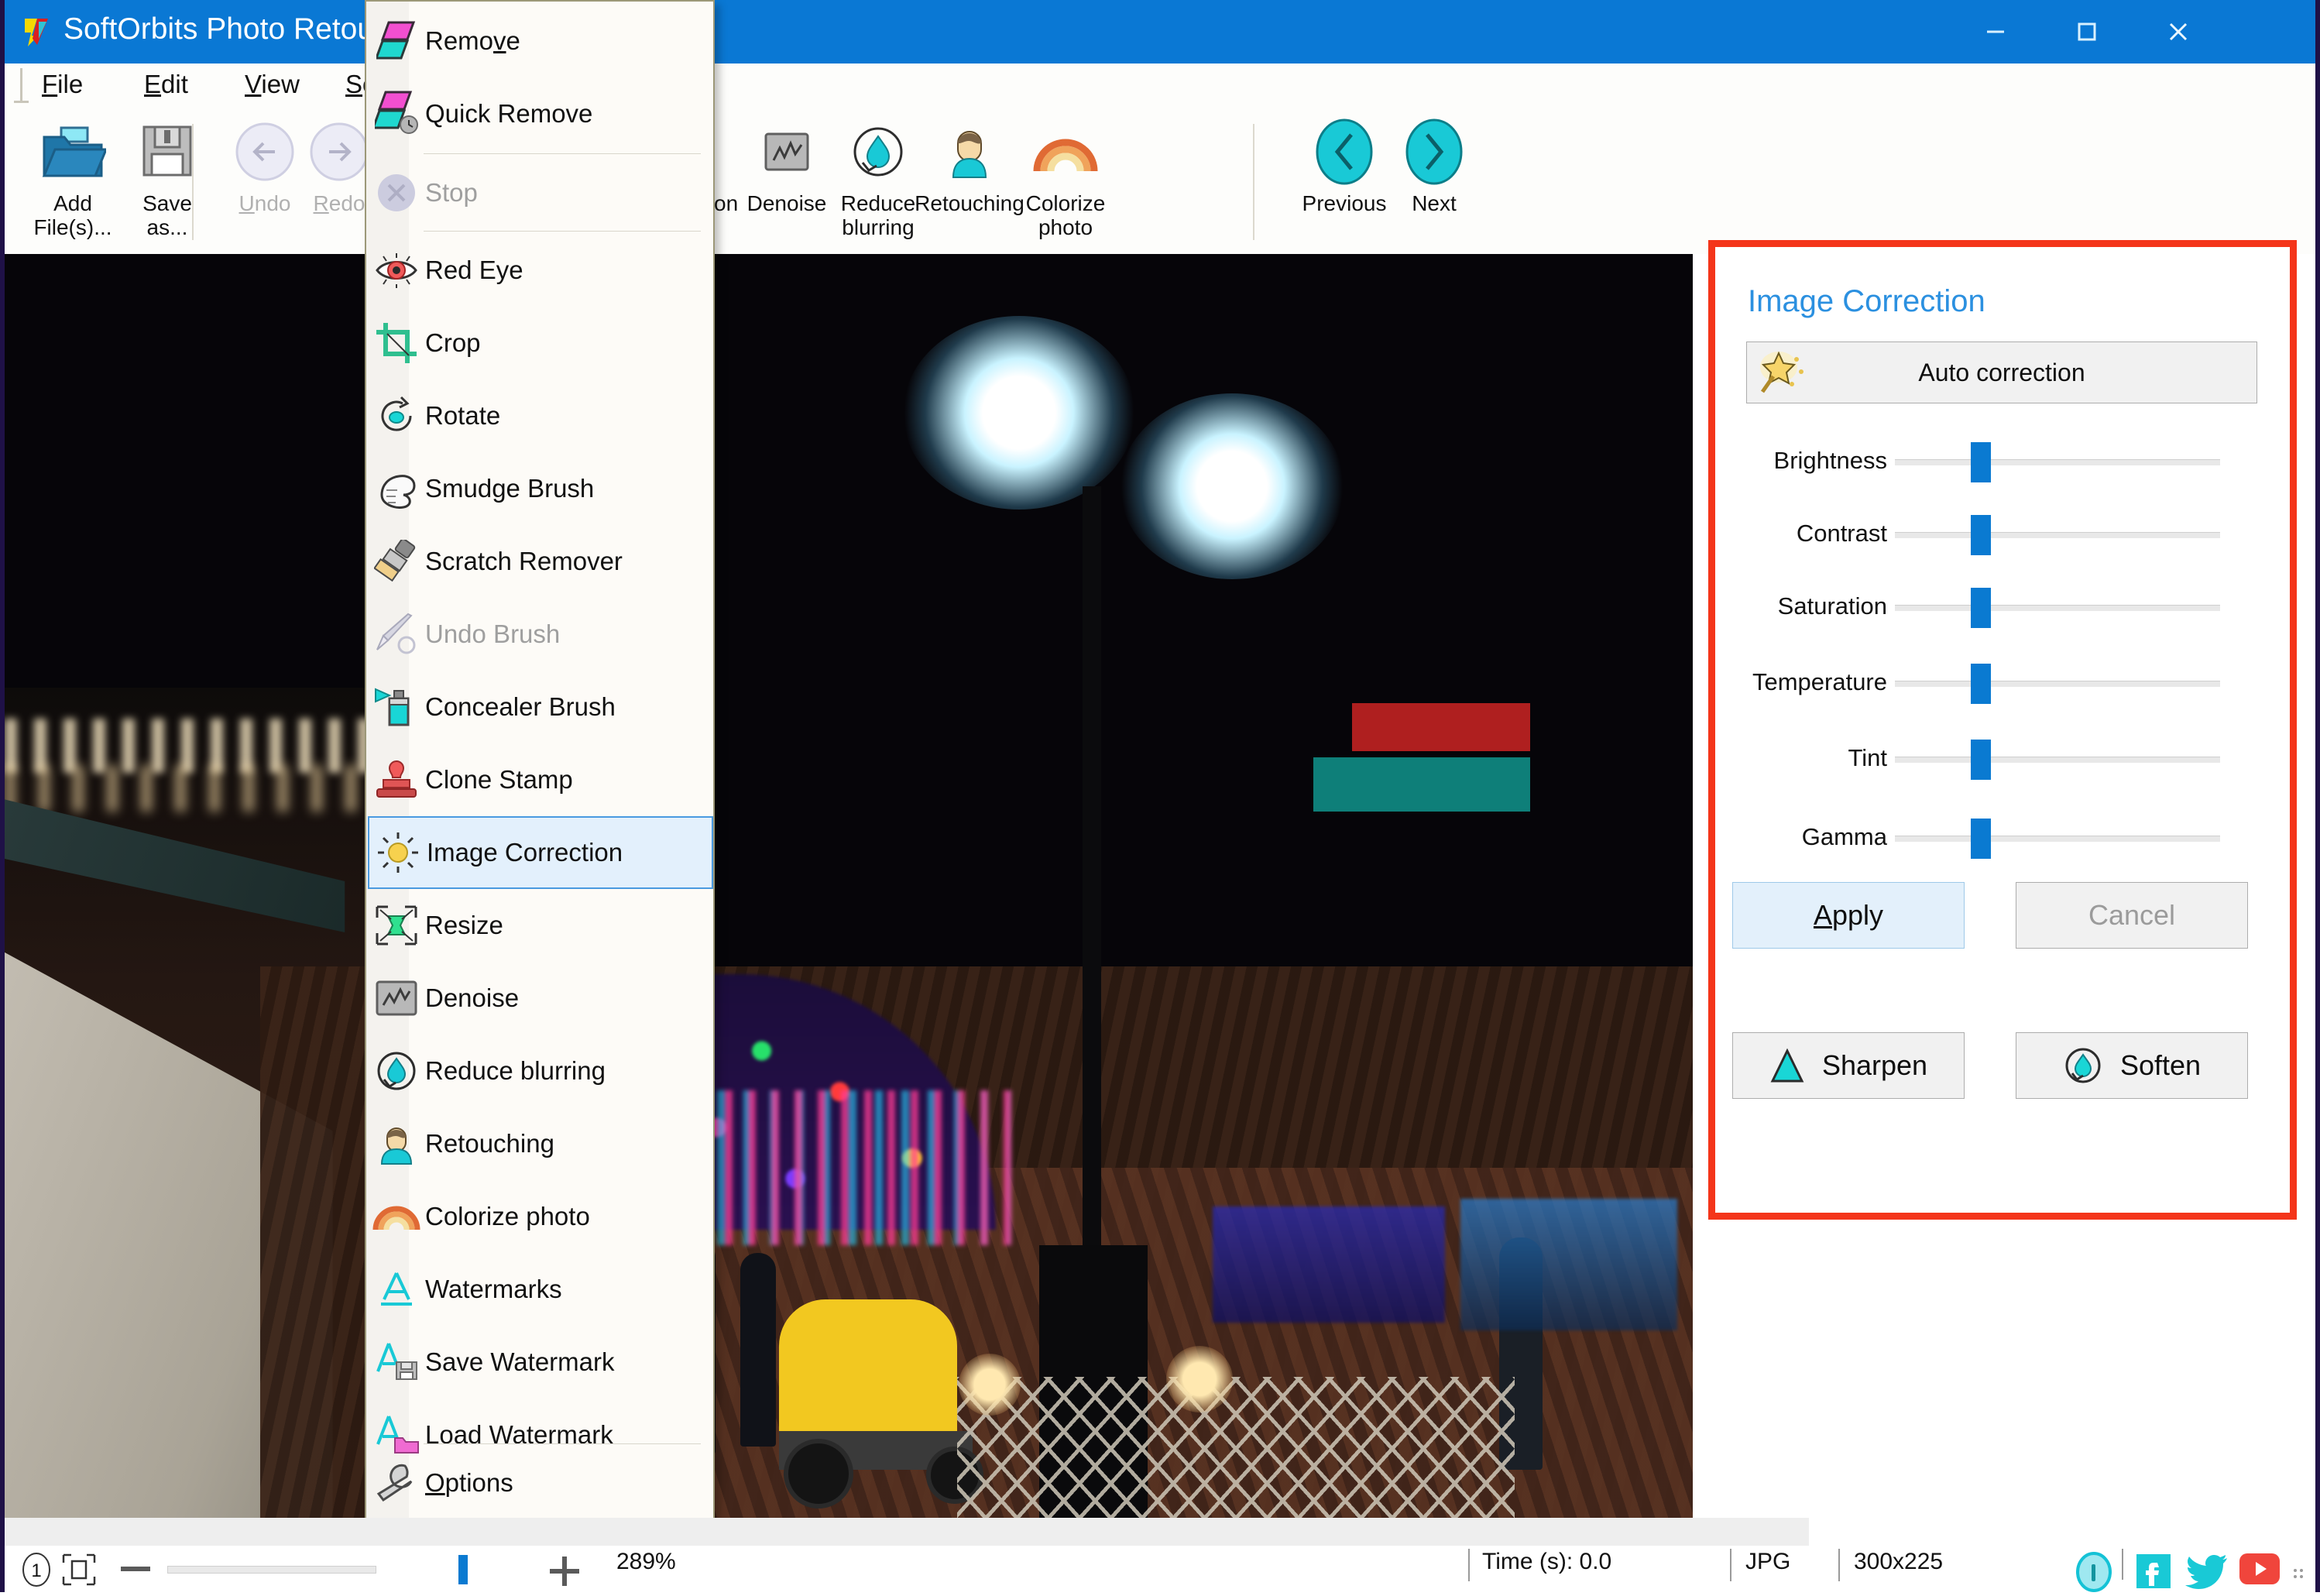  I want to click on slider-label: Brightness, so click(1830, 460).